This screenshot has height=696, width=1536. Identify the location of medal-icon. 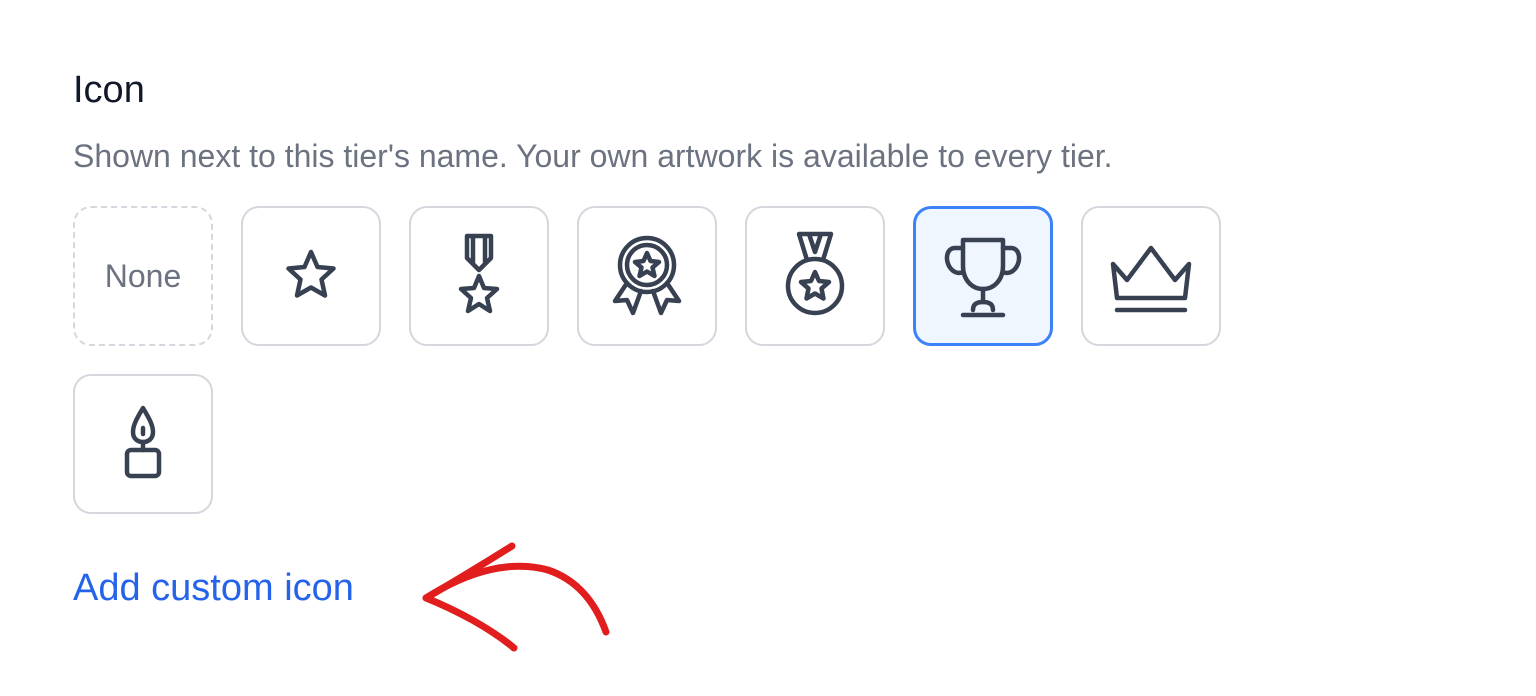
(815, 273).